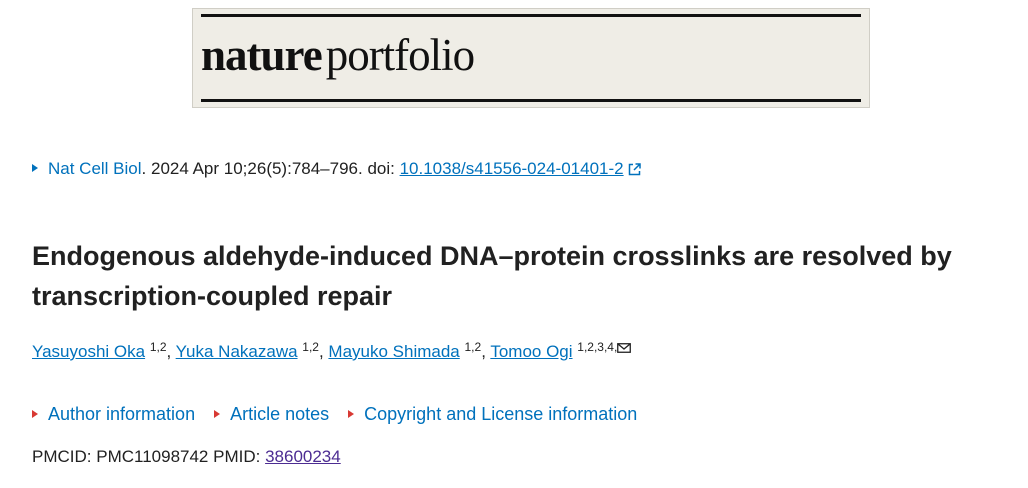 The height and width of the screenshot is (488, 1028). What do you see at coordinates (122, 414) in the screenshot?
I see `author-information-label: Author information` at bounding box center [122, 414].